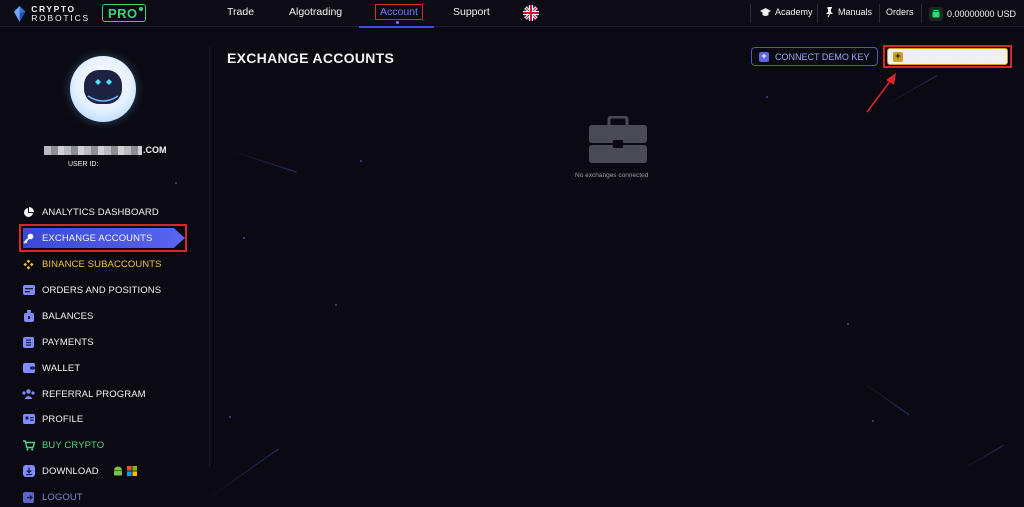  I want to click on academy-link: Academy, so click(786, 12).